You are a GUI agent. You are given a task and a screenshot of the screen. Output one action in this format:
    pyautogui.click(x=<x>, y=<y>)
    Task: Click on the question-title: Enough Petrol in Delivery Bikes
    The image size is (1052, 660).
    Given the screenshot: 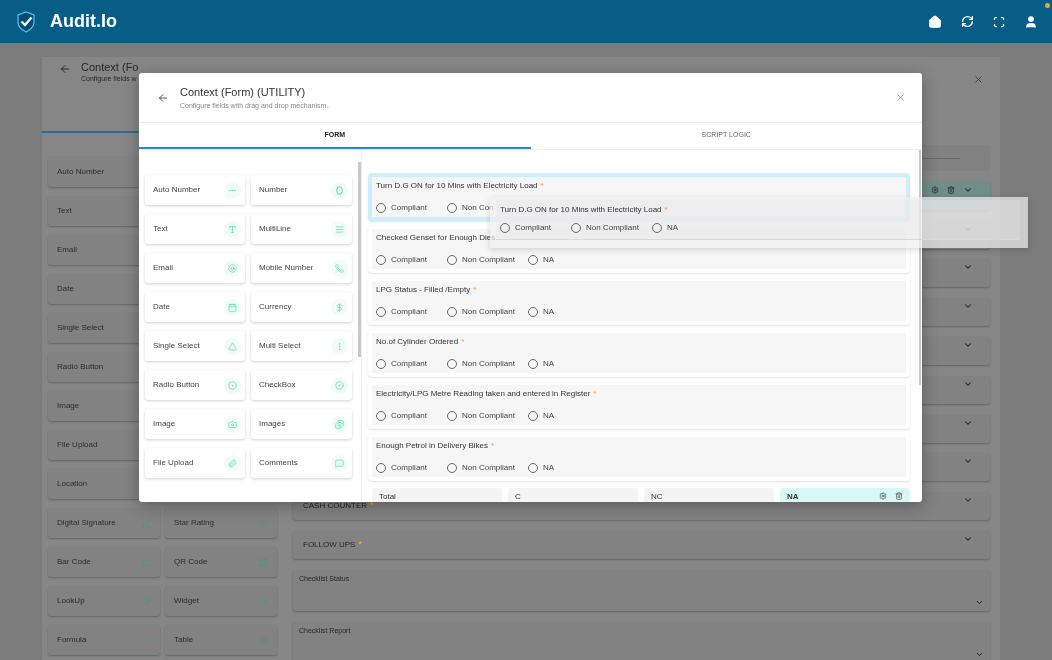 What is the action you would take?
    pyautogui.click(x=432, y=446)
    